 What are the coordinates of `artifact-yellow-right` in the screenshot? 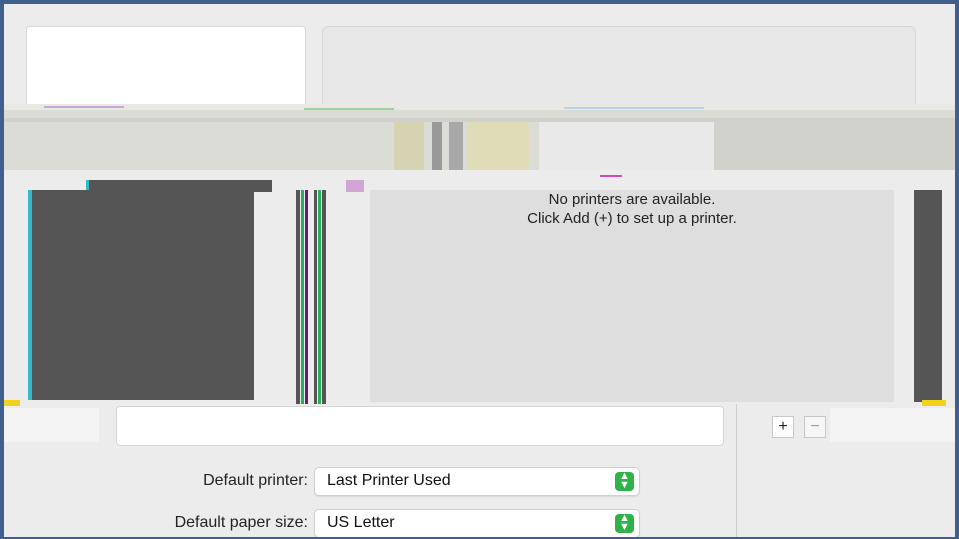 It's located at (934, 403).